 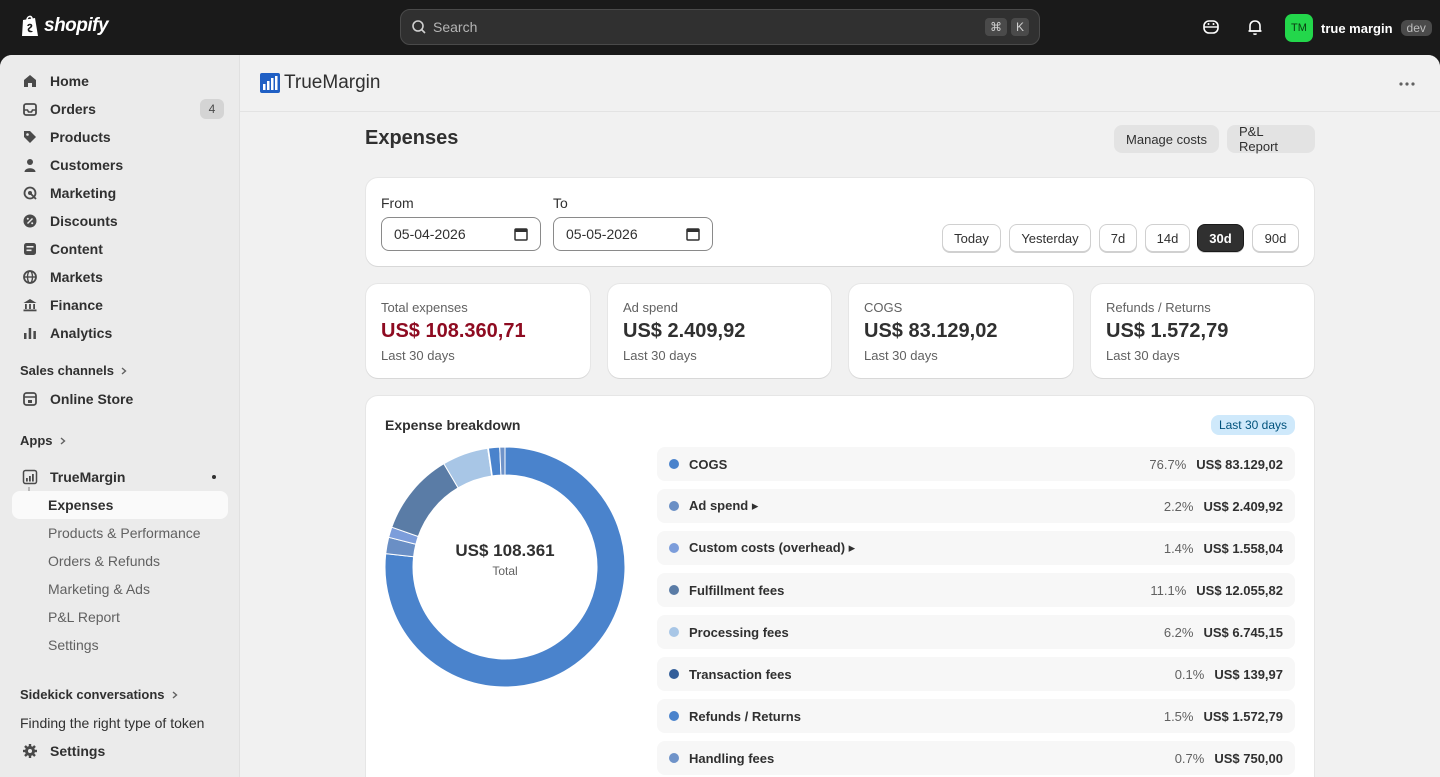 What do you see at coordinates (1220, 238) in the screenshot?
I see `range-30d-button: 30d` at bounding box center [1220, 238].